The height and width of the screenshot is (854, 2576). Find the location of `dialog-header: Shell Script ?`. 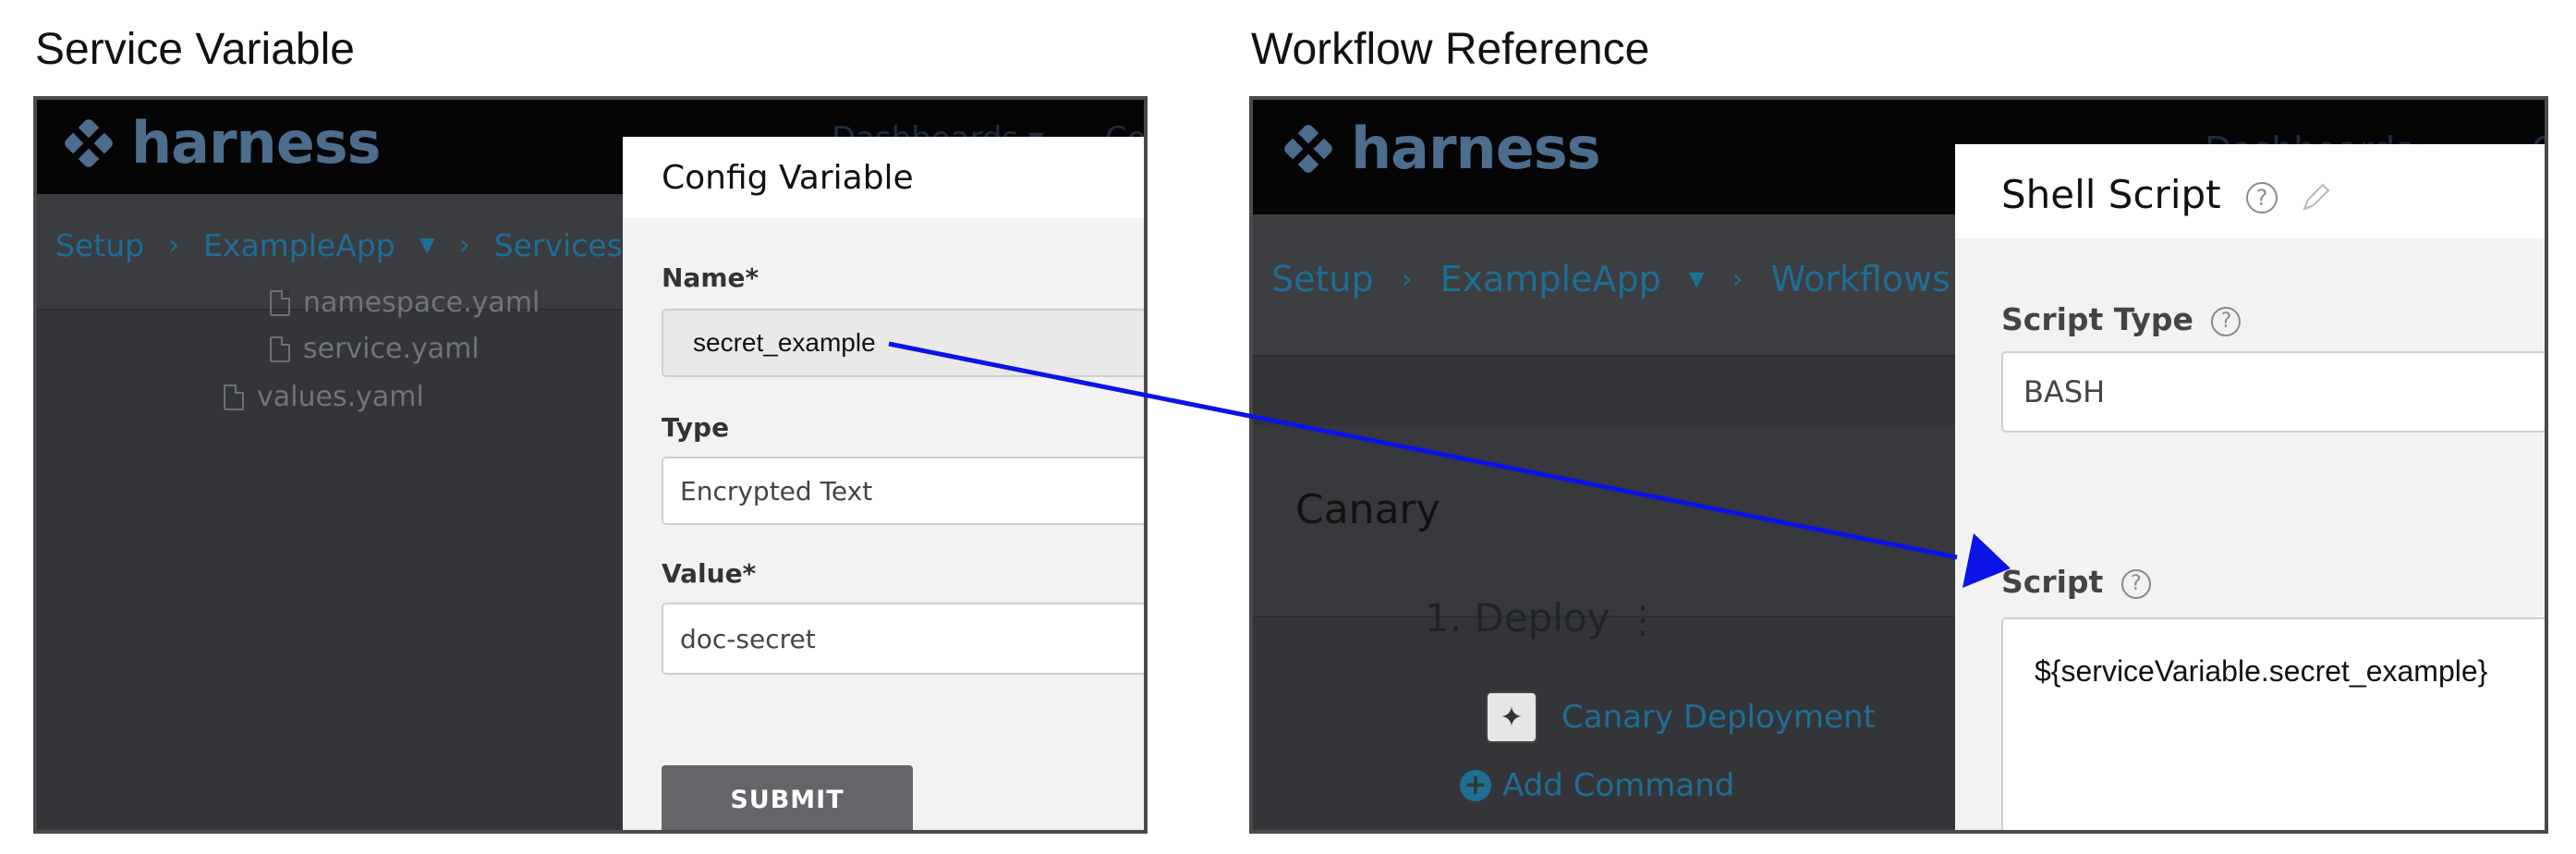

dialog-header: Shell Script ? is located at coordinates (2250, 191).